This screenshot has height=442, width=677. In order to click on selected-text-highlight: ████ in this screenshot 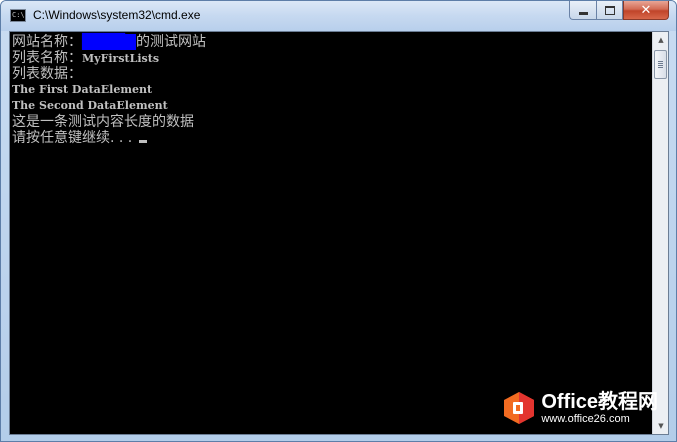, I will do `click(109, 42)`.